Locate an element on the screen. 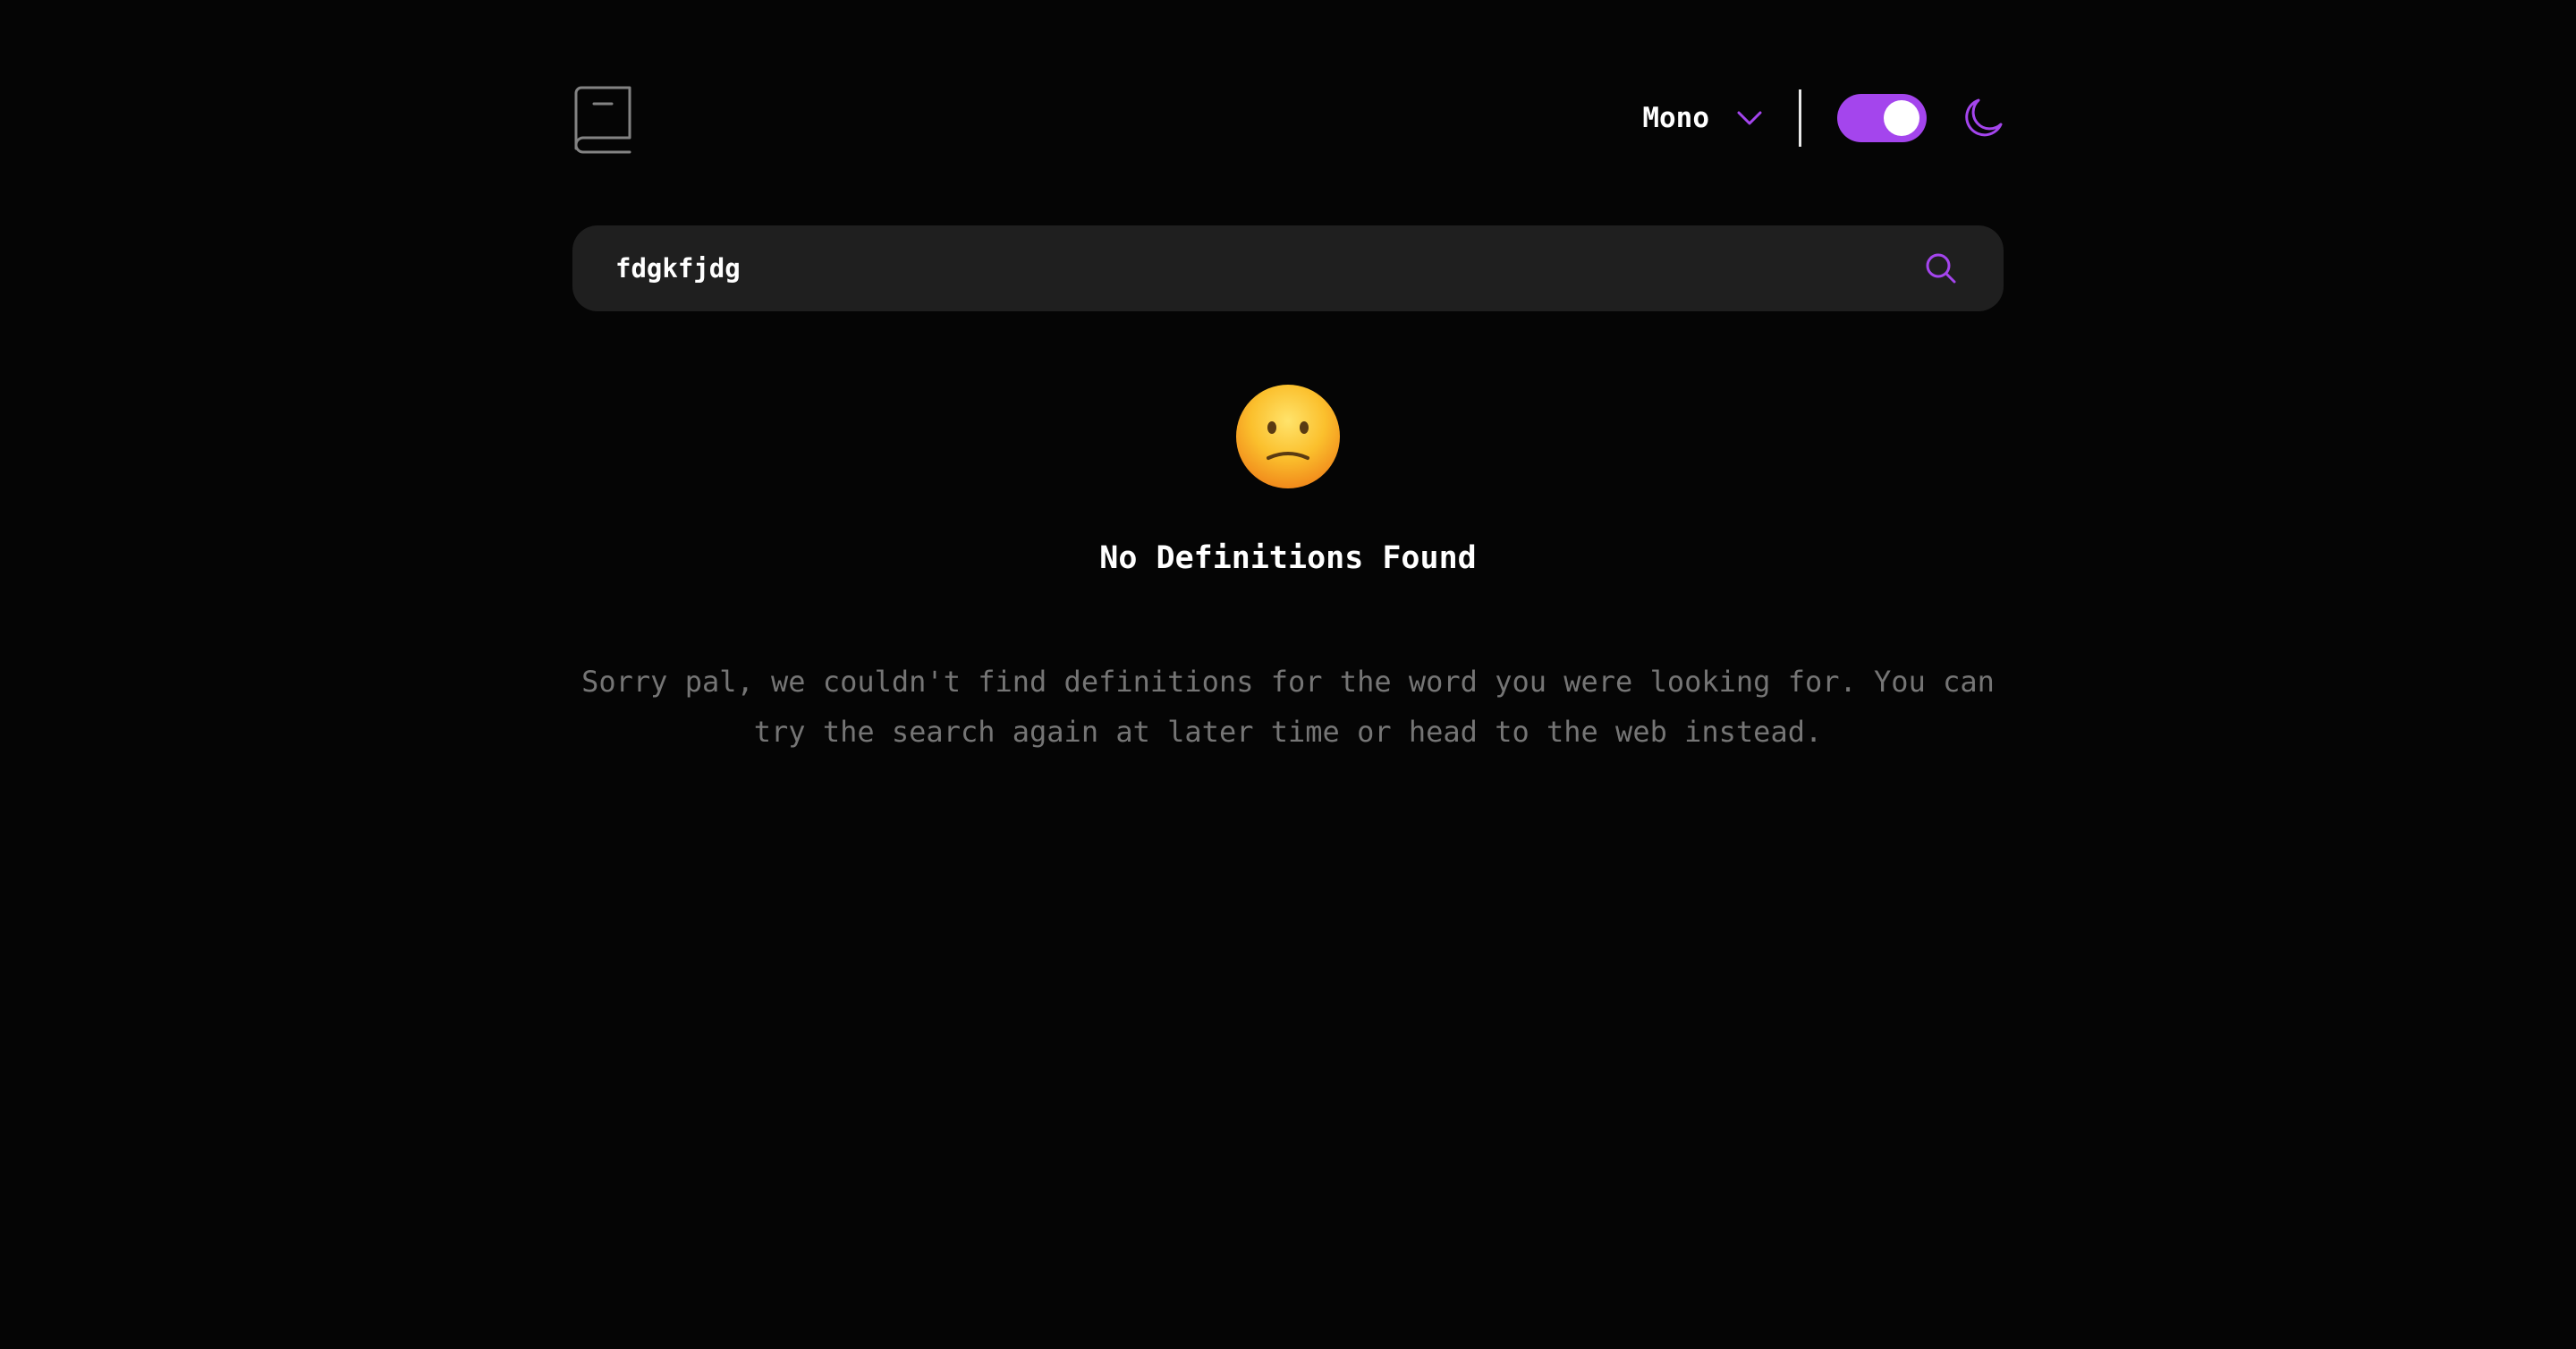  empty-state-title: No Definitions Found is located at coordinates (1288, 558).